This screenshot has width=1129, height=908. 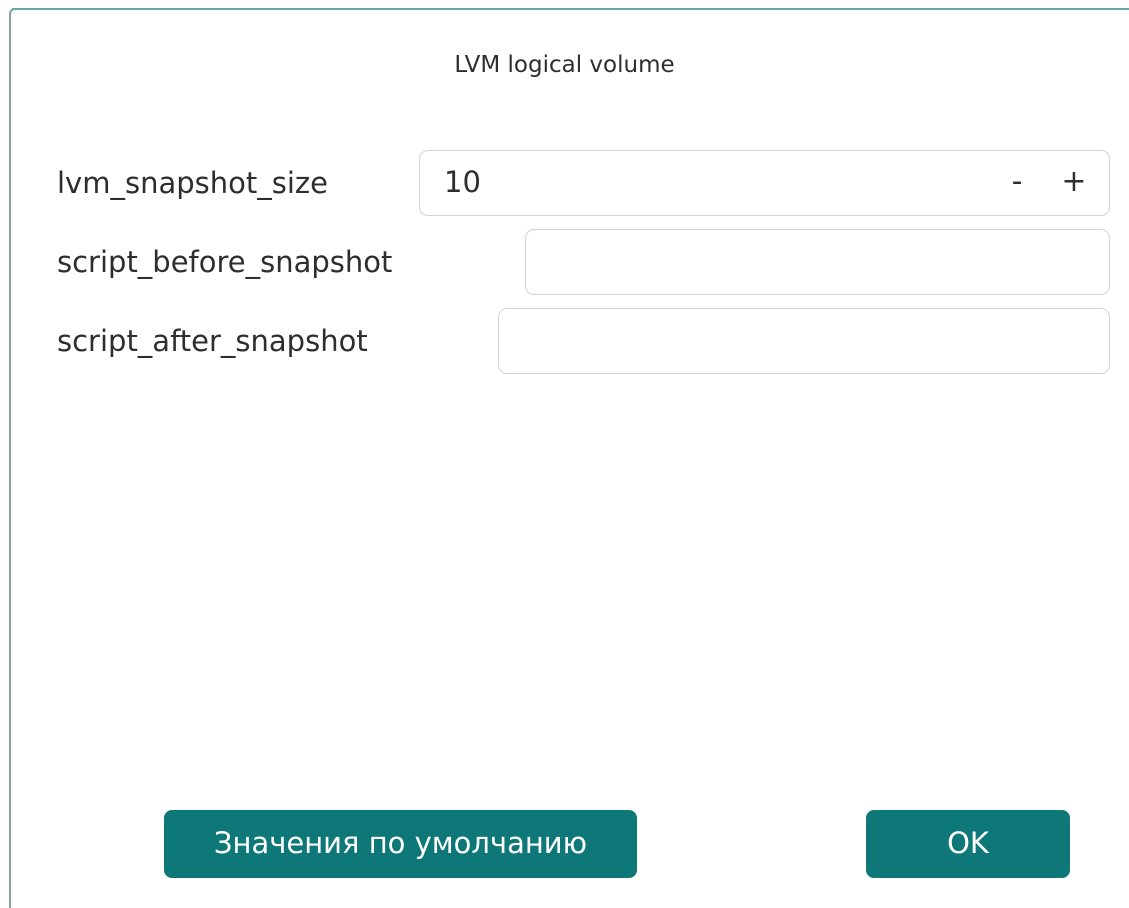 I want to click on script-before-snapshot-input, so click(x=817, y=262).